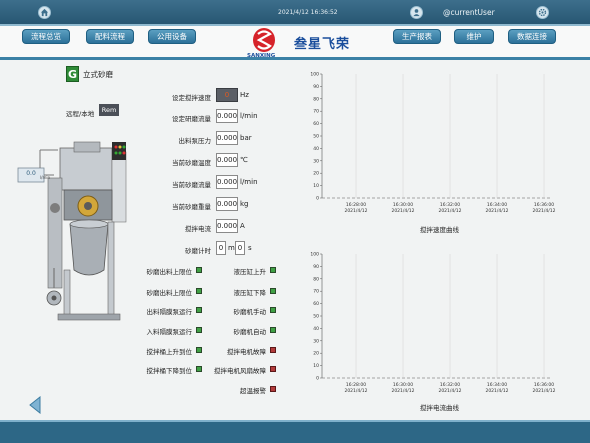 The image size is (590, 443). I want to click on param-label: 设定搅拌速度, so click(191, 98).